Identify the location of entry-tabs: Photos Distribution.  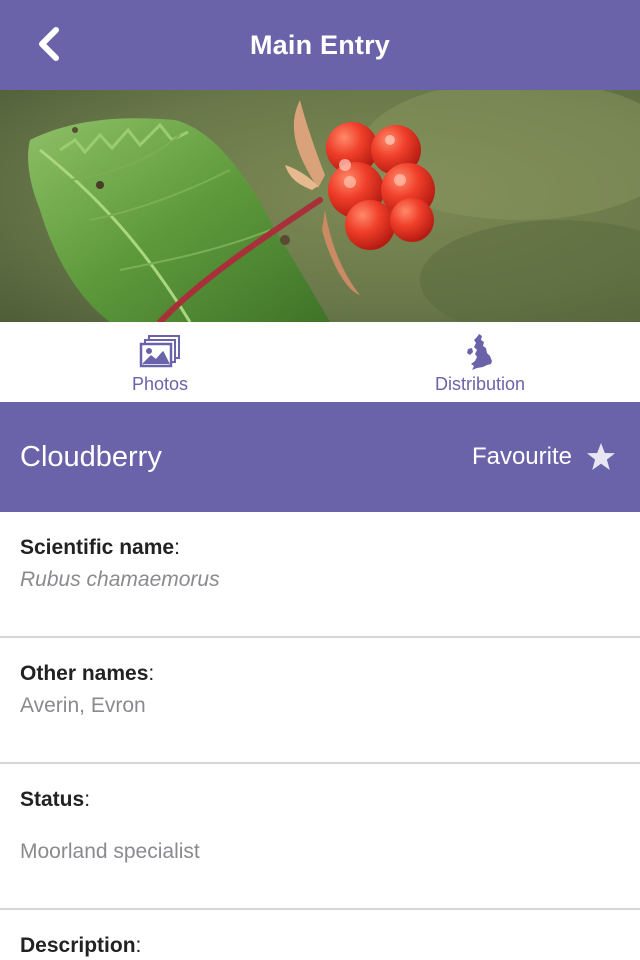
(320, 362).